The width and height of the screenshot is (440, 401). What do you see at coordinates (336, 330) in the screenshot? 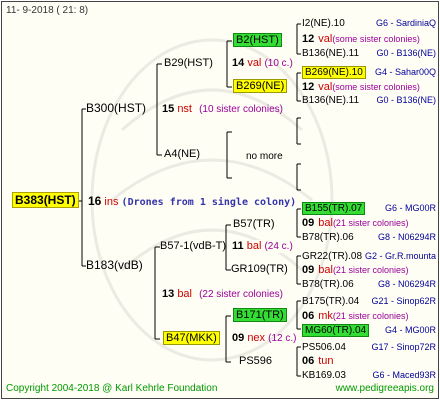
I see `right-row-name: MG60(TR).04` at bounding box center [336, 330].